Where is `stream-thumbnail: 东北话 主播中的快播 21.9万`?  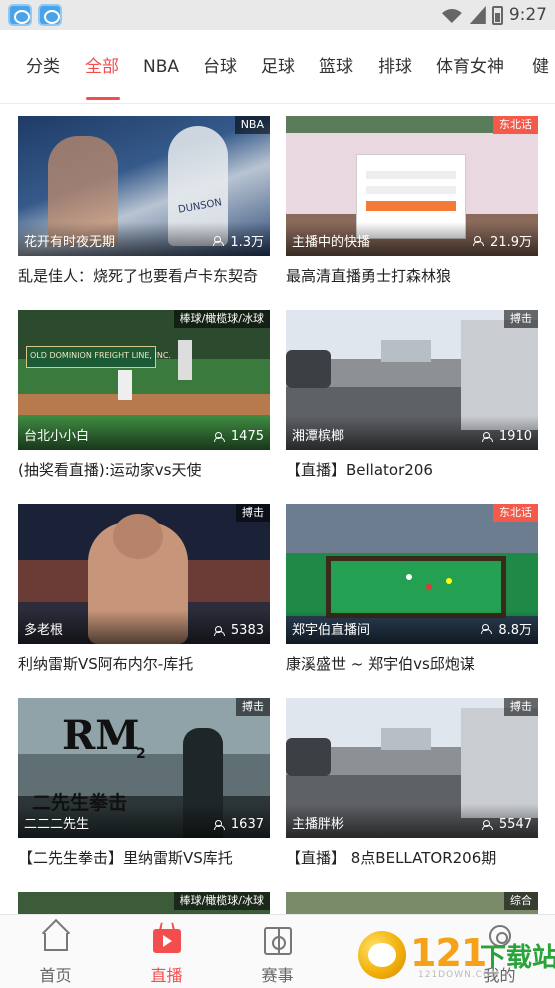
stream-thumbnail: 东北话 主播中的快播 21.9万 is located at coordinates (412, 186).